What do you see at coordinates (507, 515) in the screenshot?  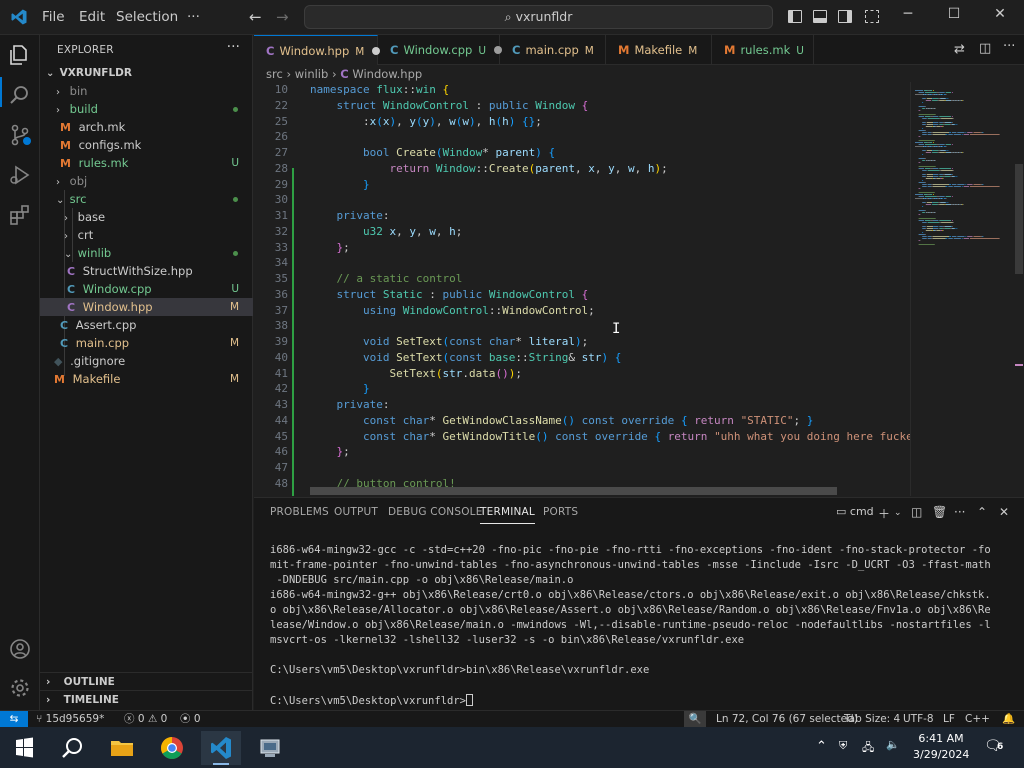 I see `tab-terminal: TERMINAL` at bounding box center [507, 515].